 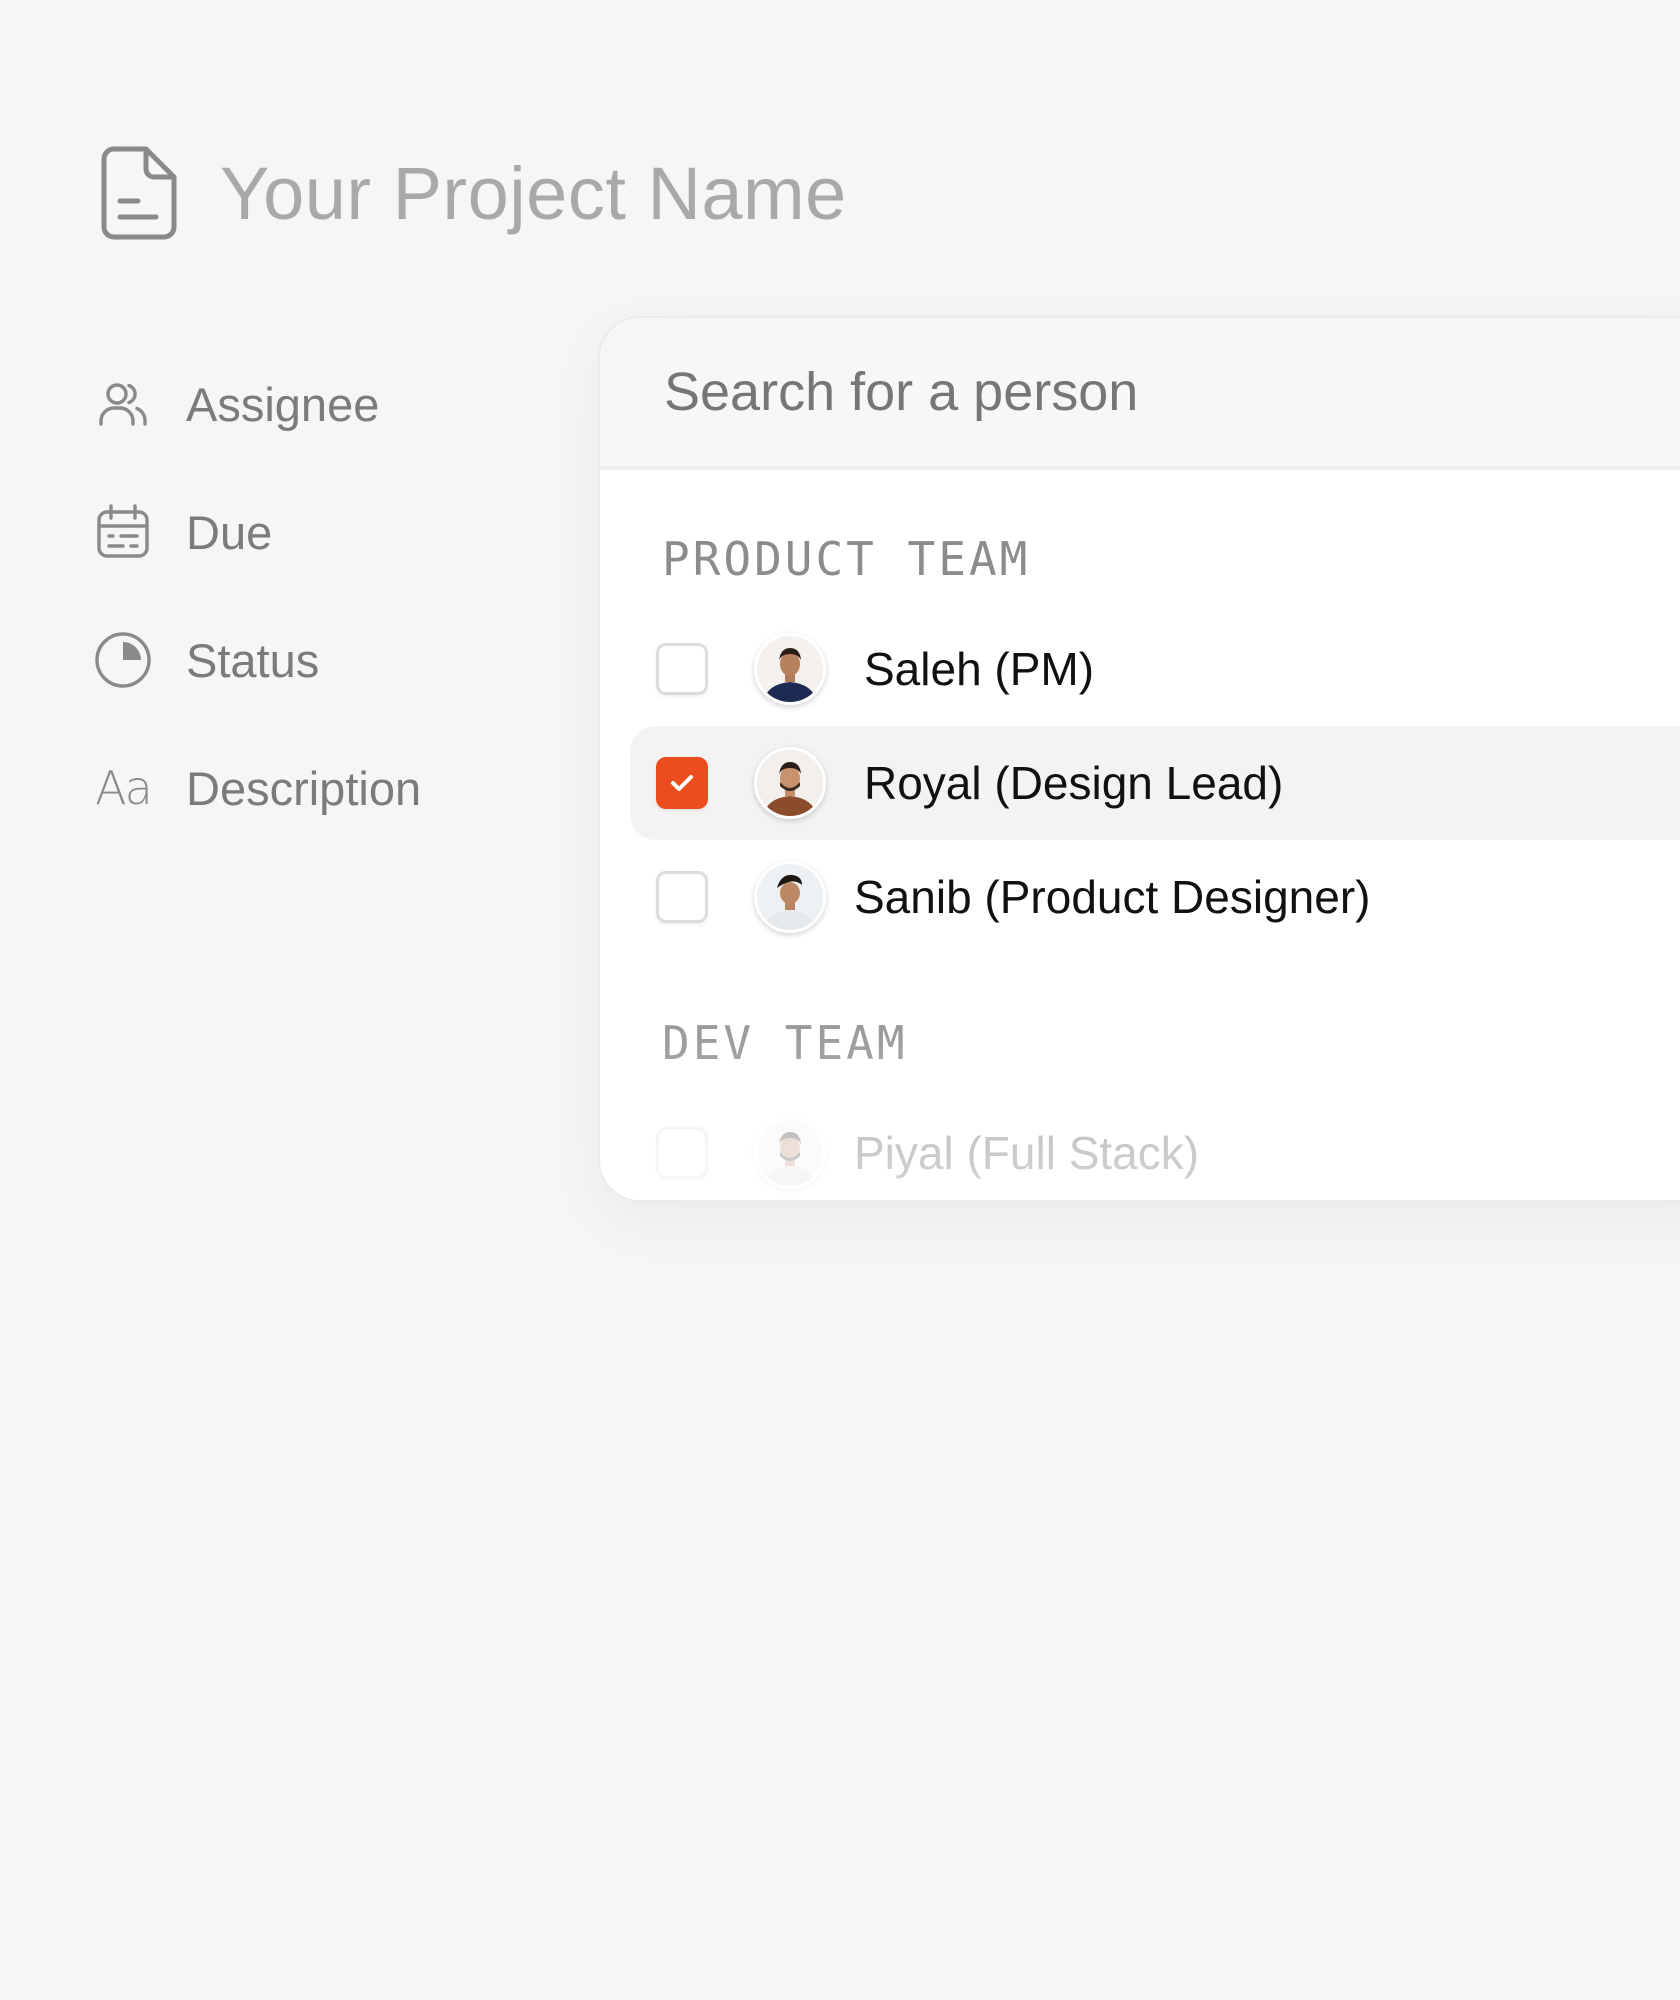 What do you see at coordinates (124, 788) in the screenshot?
I see `text-aa-icon: Aa` at bounding box center [124, 788].